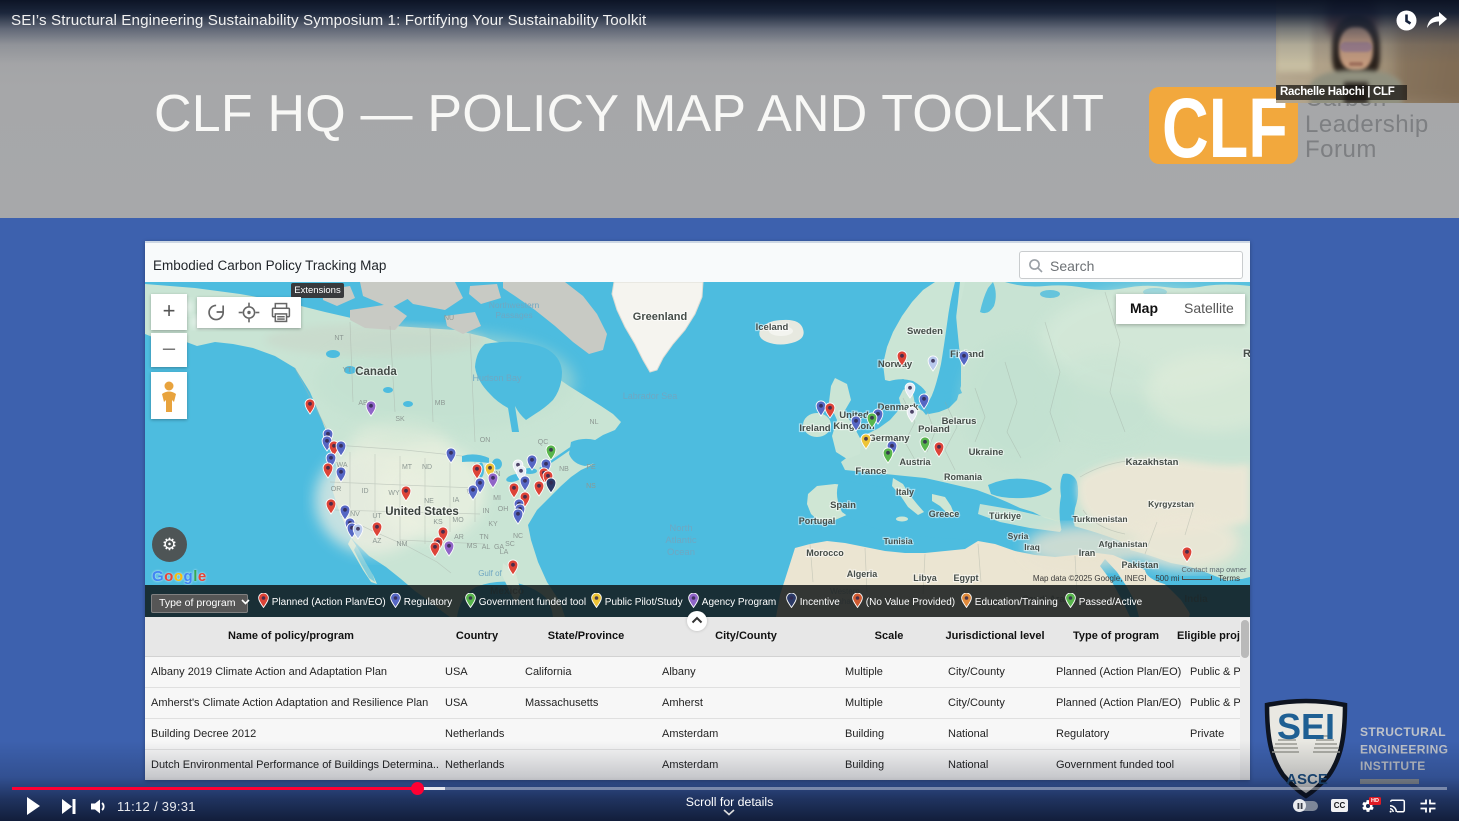 The width and height of the screenshot is (1459, 821). Describe the element at coordinates (348, 370) in the screenshot. I see `svg-text: YT` at that location.